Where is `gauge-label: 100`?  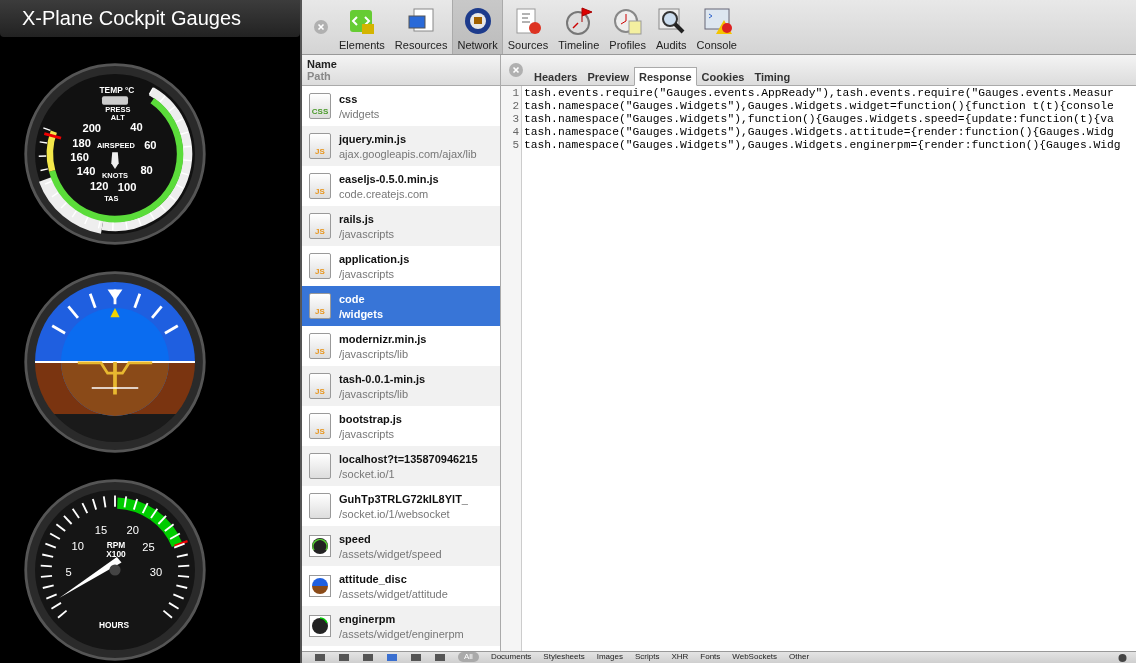 gauge-label: 100 is located at coordinates (127, 187).